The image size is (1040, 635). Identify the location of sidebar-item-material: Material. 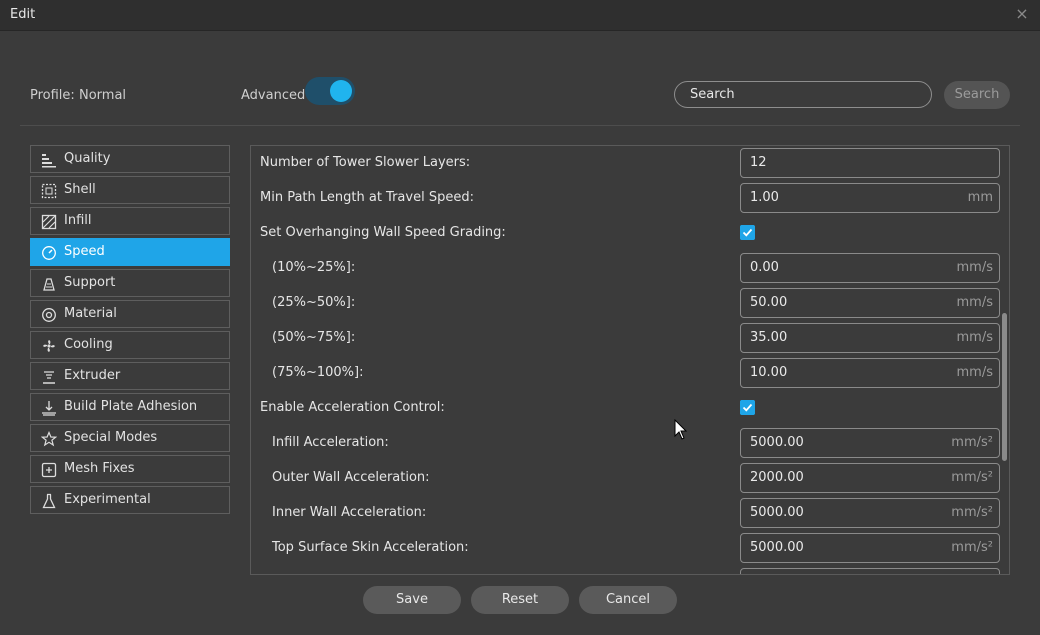
(130, 314).